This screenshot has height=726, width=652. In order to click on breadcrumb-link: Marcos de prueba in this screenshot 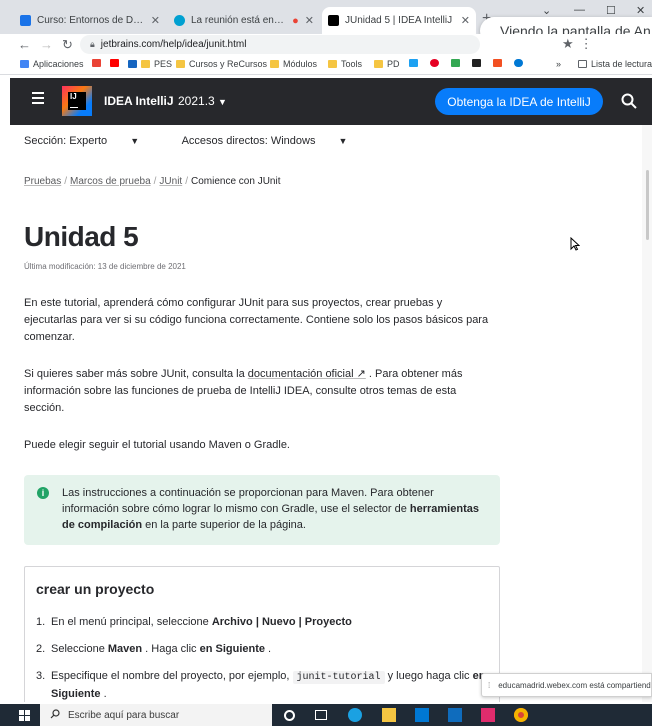, I will do `click(110, 181)`.